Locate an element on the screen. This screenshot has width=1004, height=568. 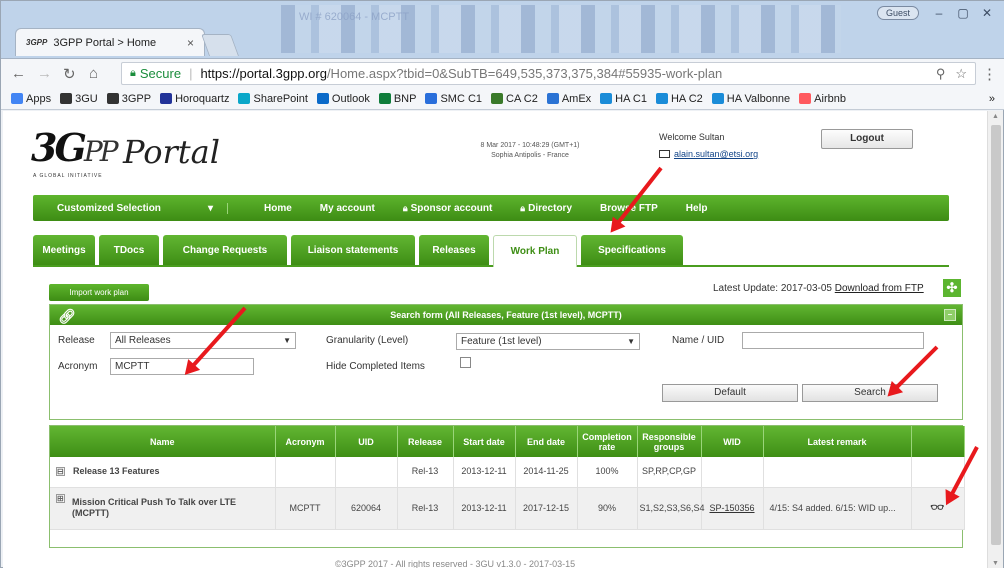
collapse-row-icon: ⊟ is located at coordinates (60, 472).